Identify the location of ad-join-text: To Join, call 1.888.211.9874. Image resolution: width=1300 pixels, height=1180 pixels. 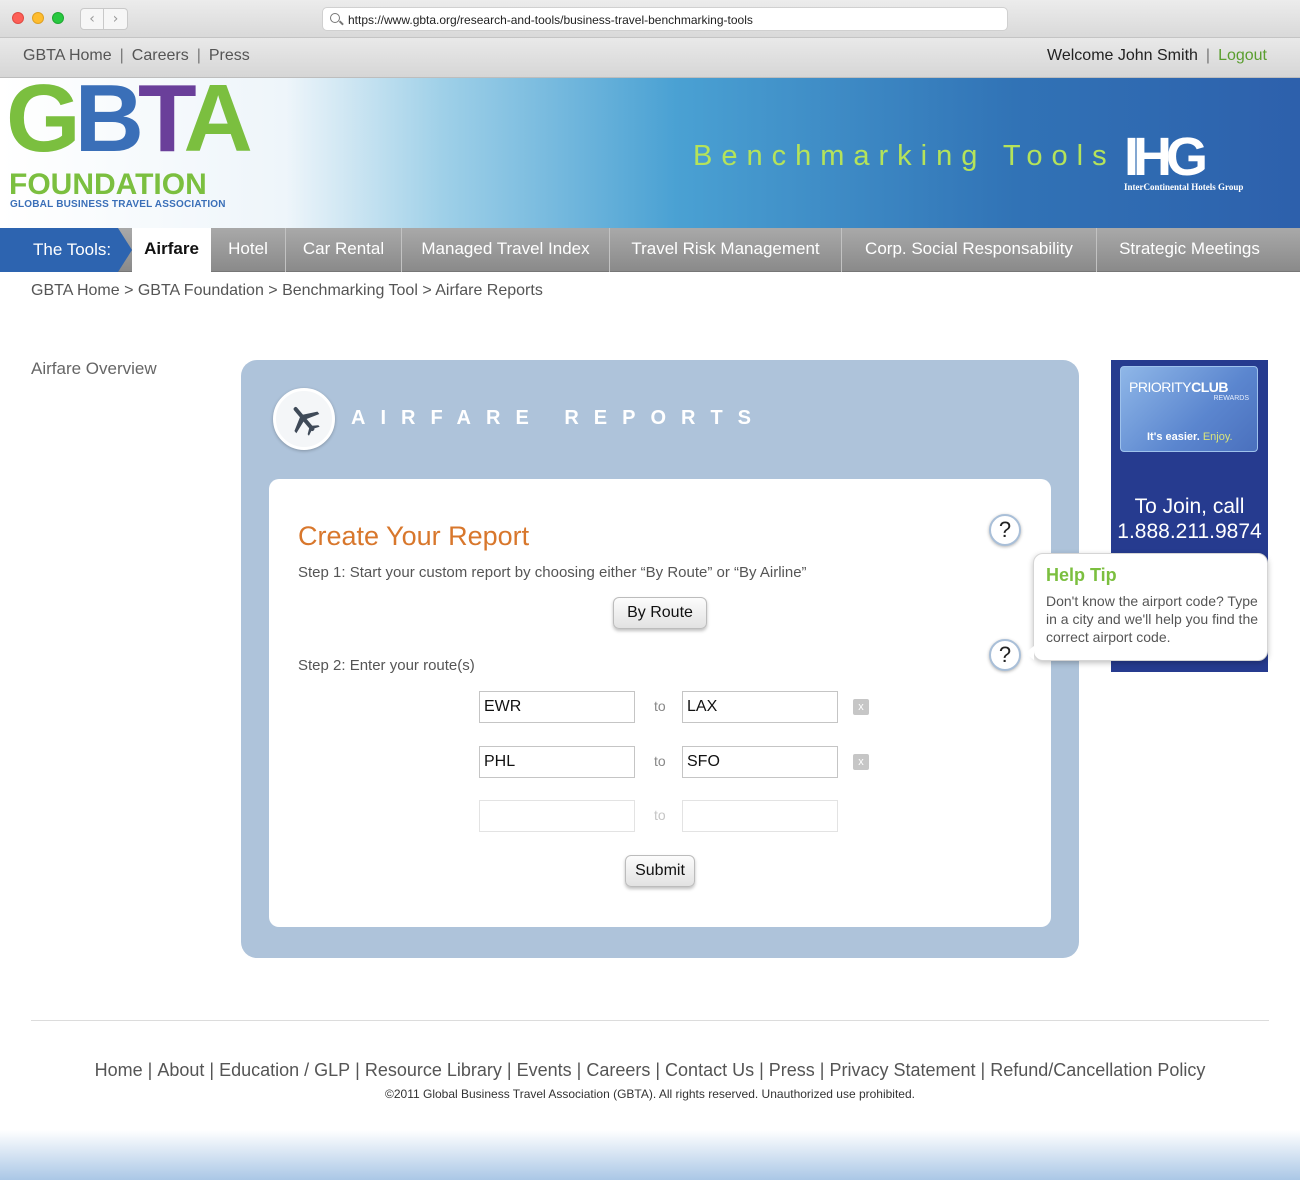
(1189, 519).